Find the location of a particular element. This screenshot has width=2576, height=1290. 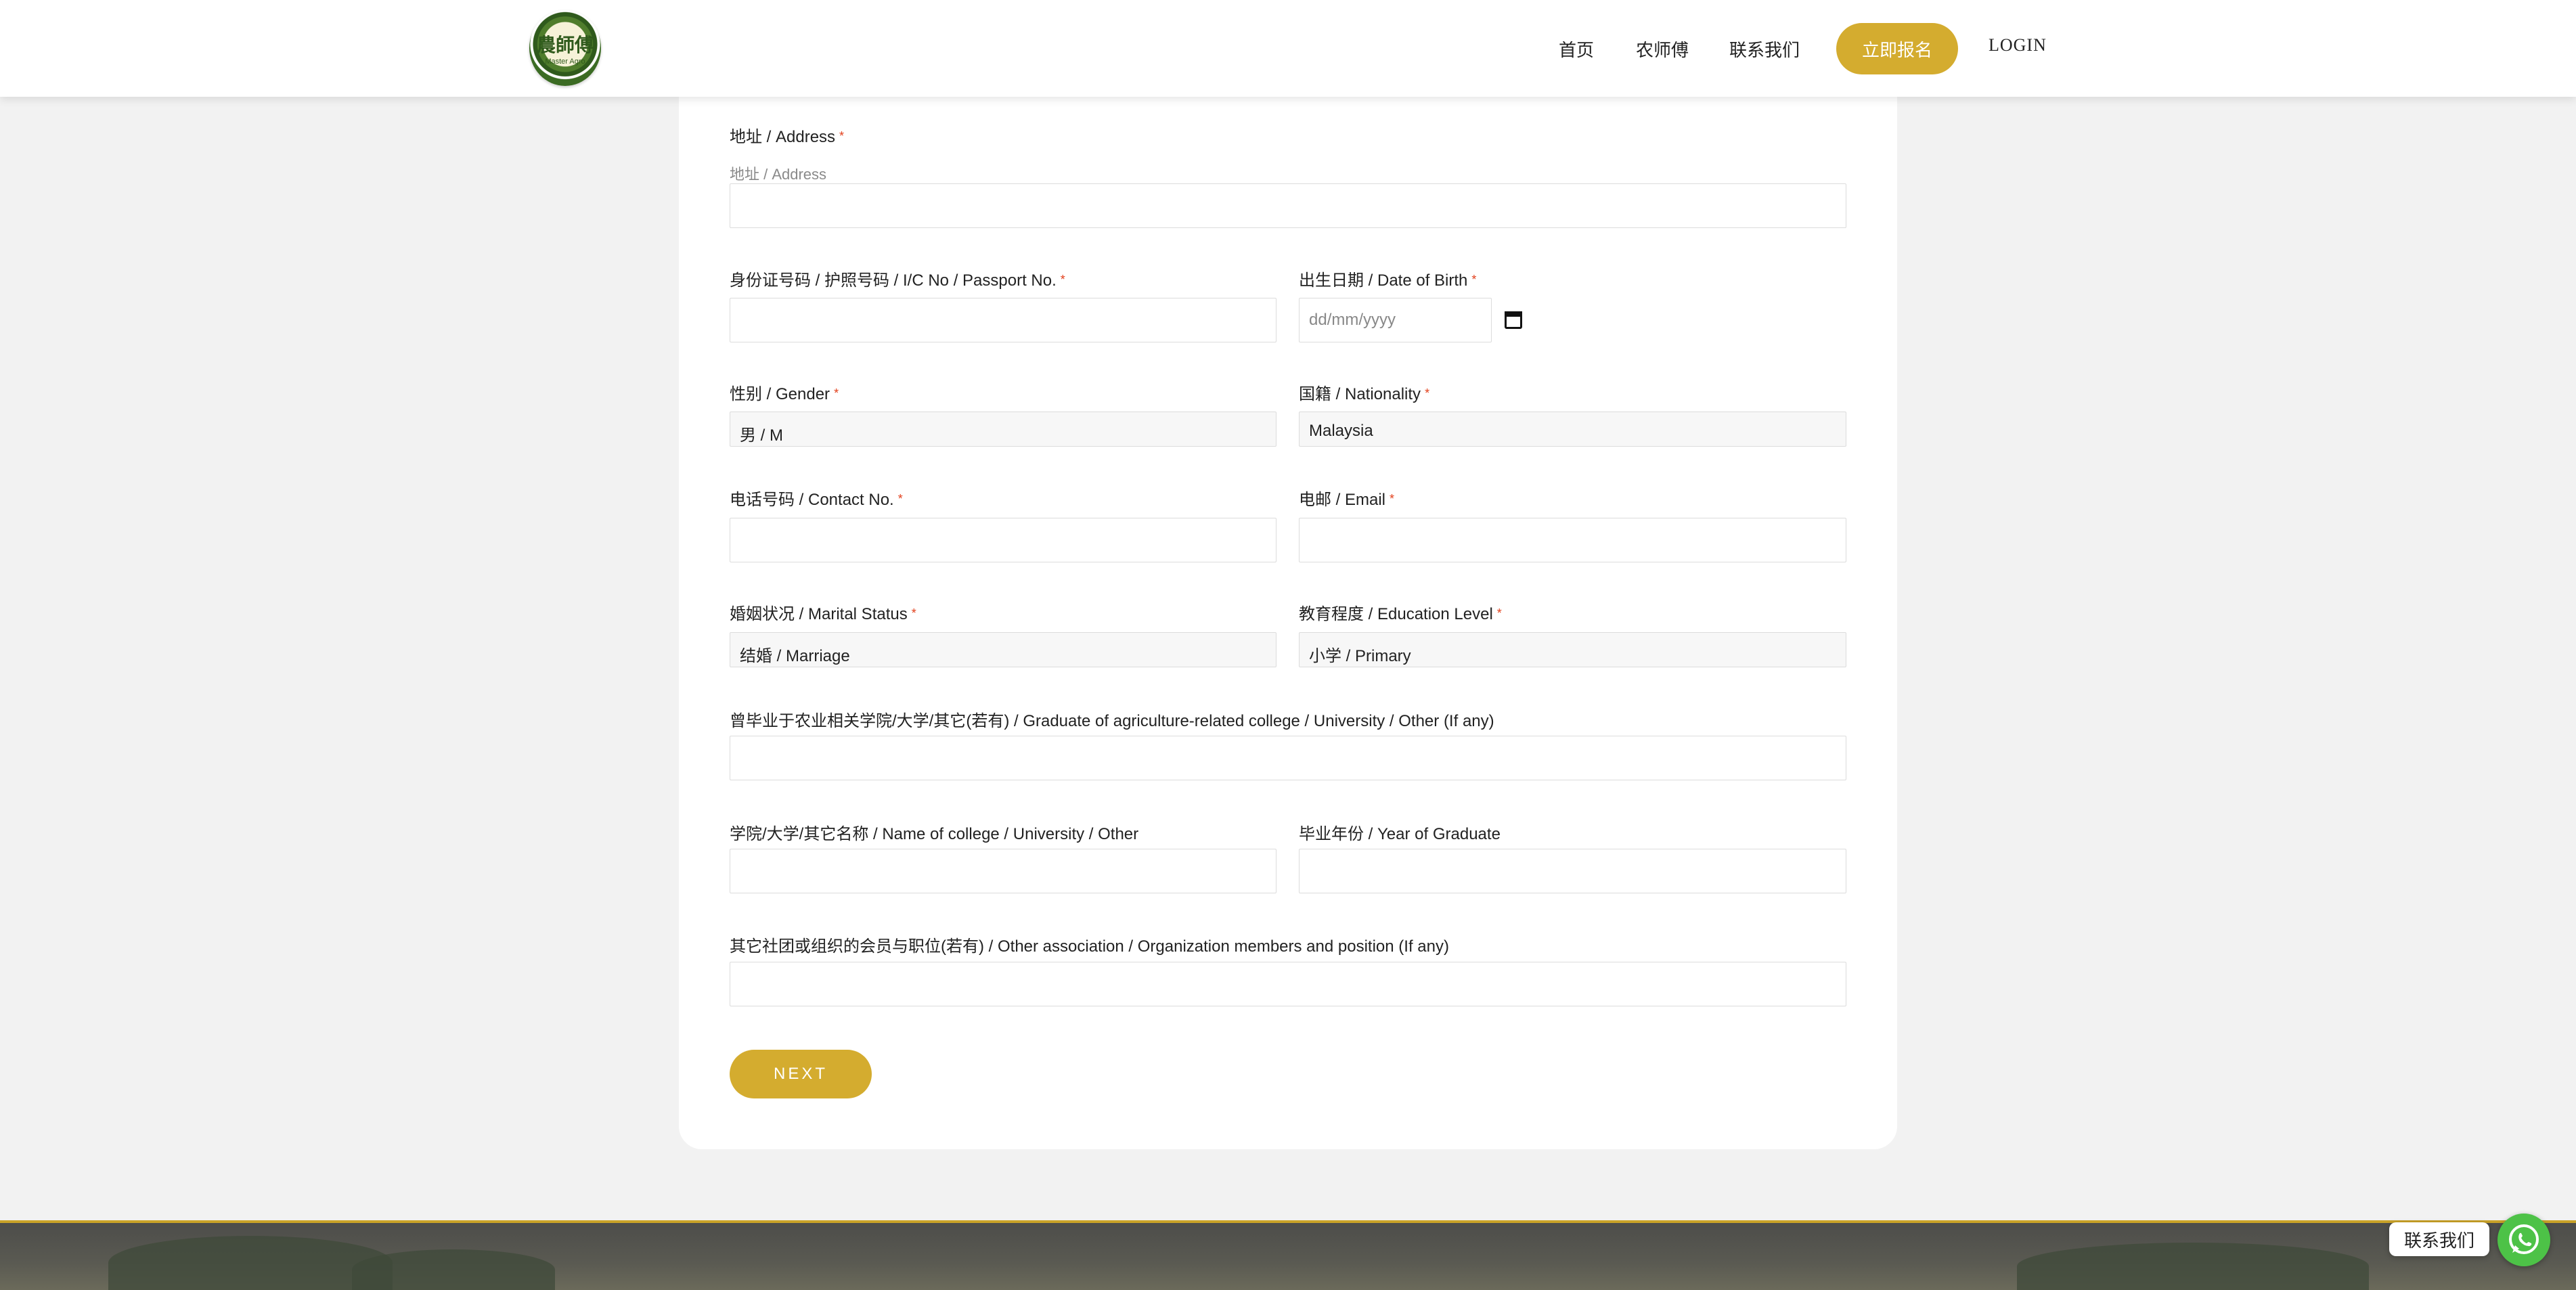

site-footer is located at coordinates (1288, 1255).